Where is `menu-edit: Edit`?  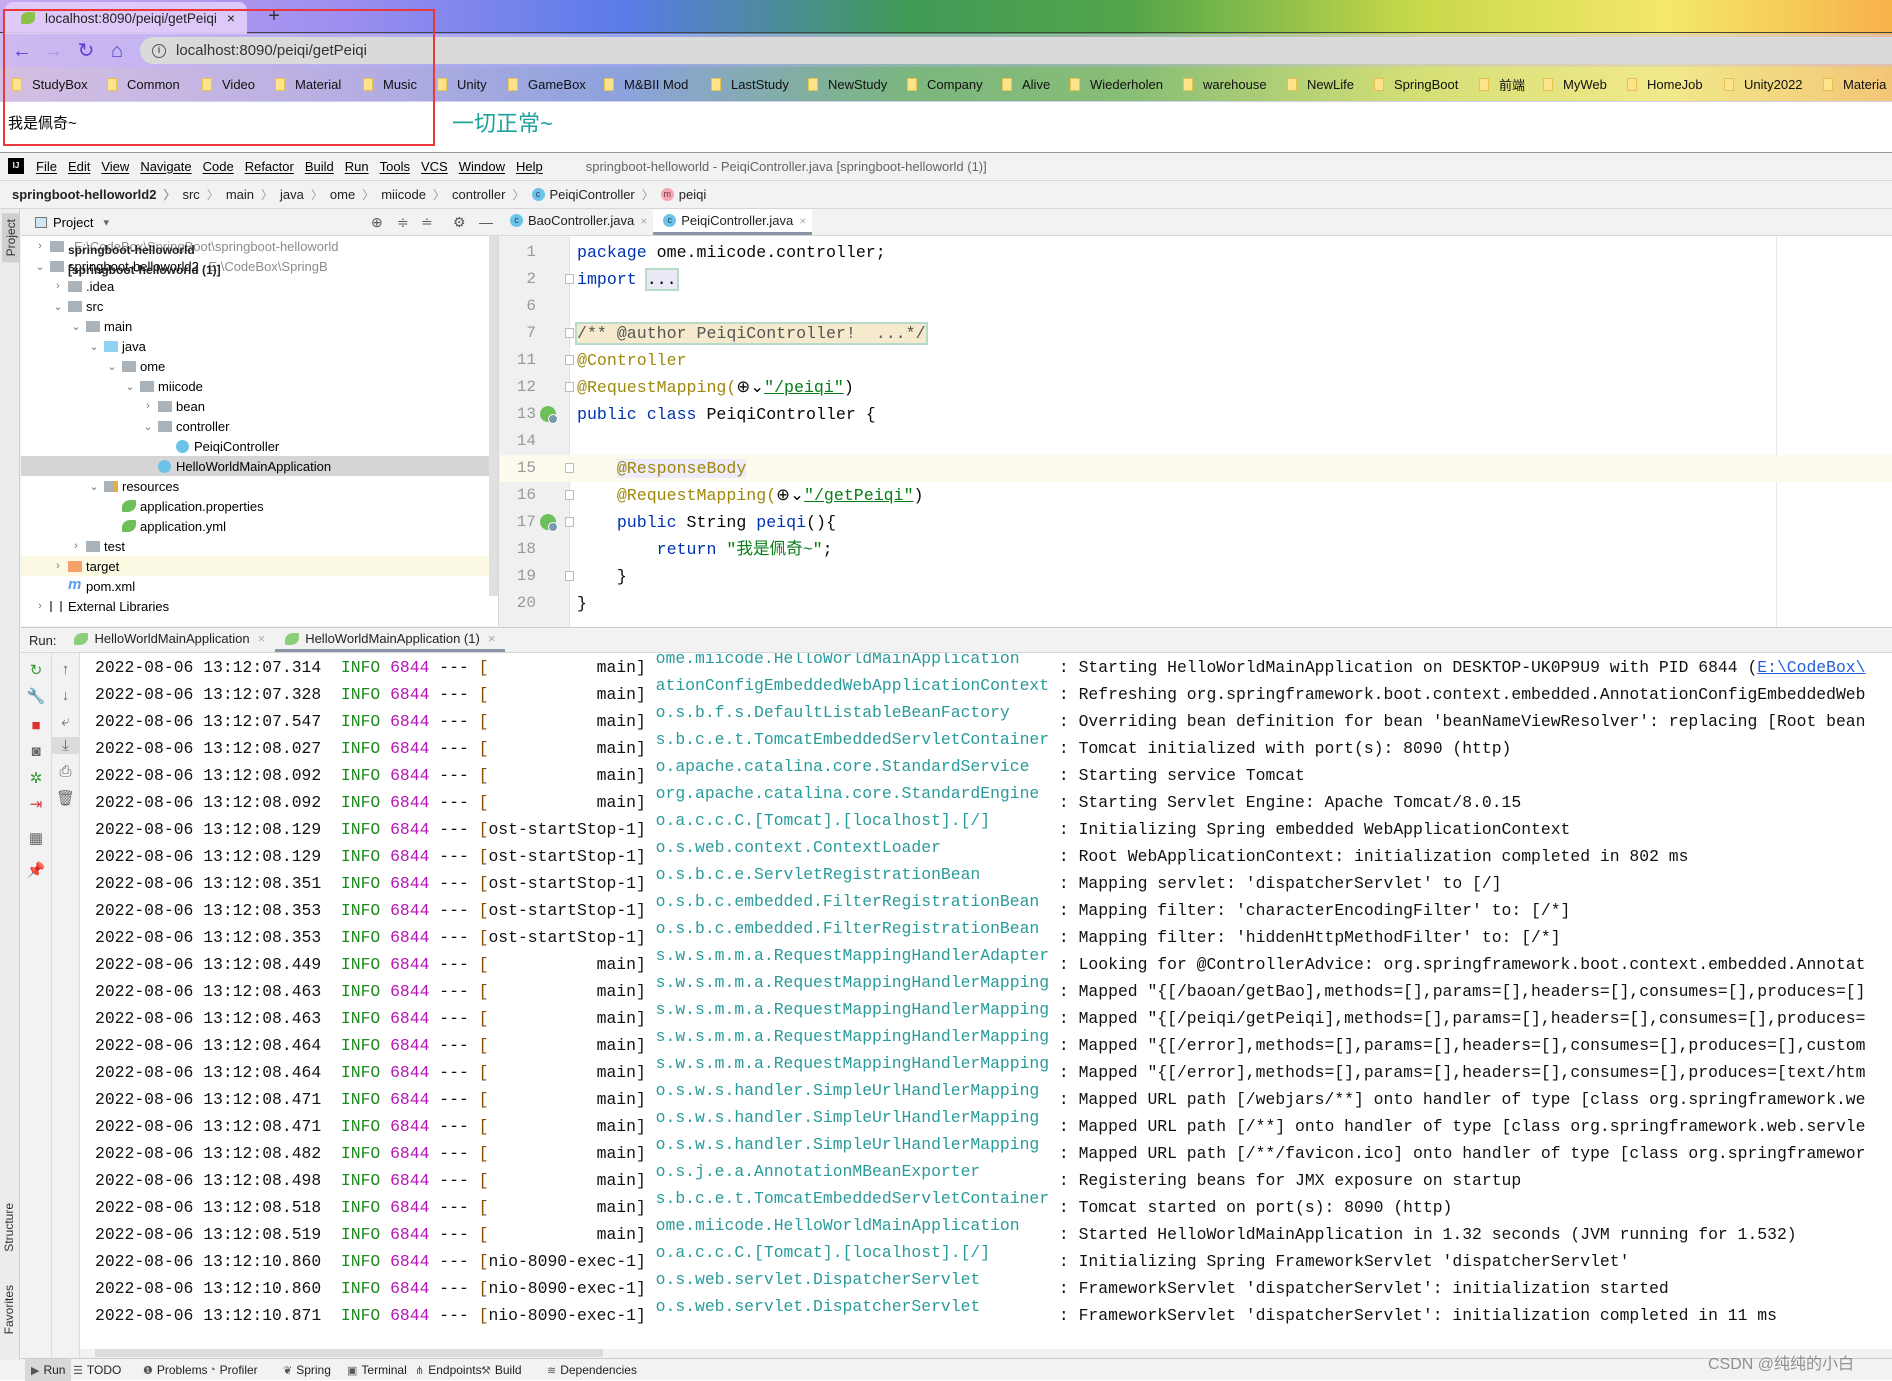 menu-edit: Edit is located at coordinates (79, 166).